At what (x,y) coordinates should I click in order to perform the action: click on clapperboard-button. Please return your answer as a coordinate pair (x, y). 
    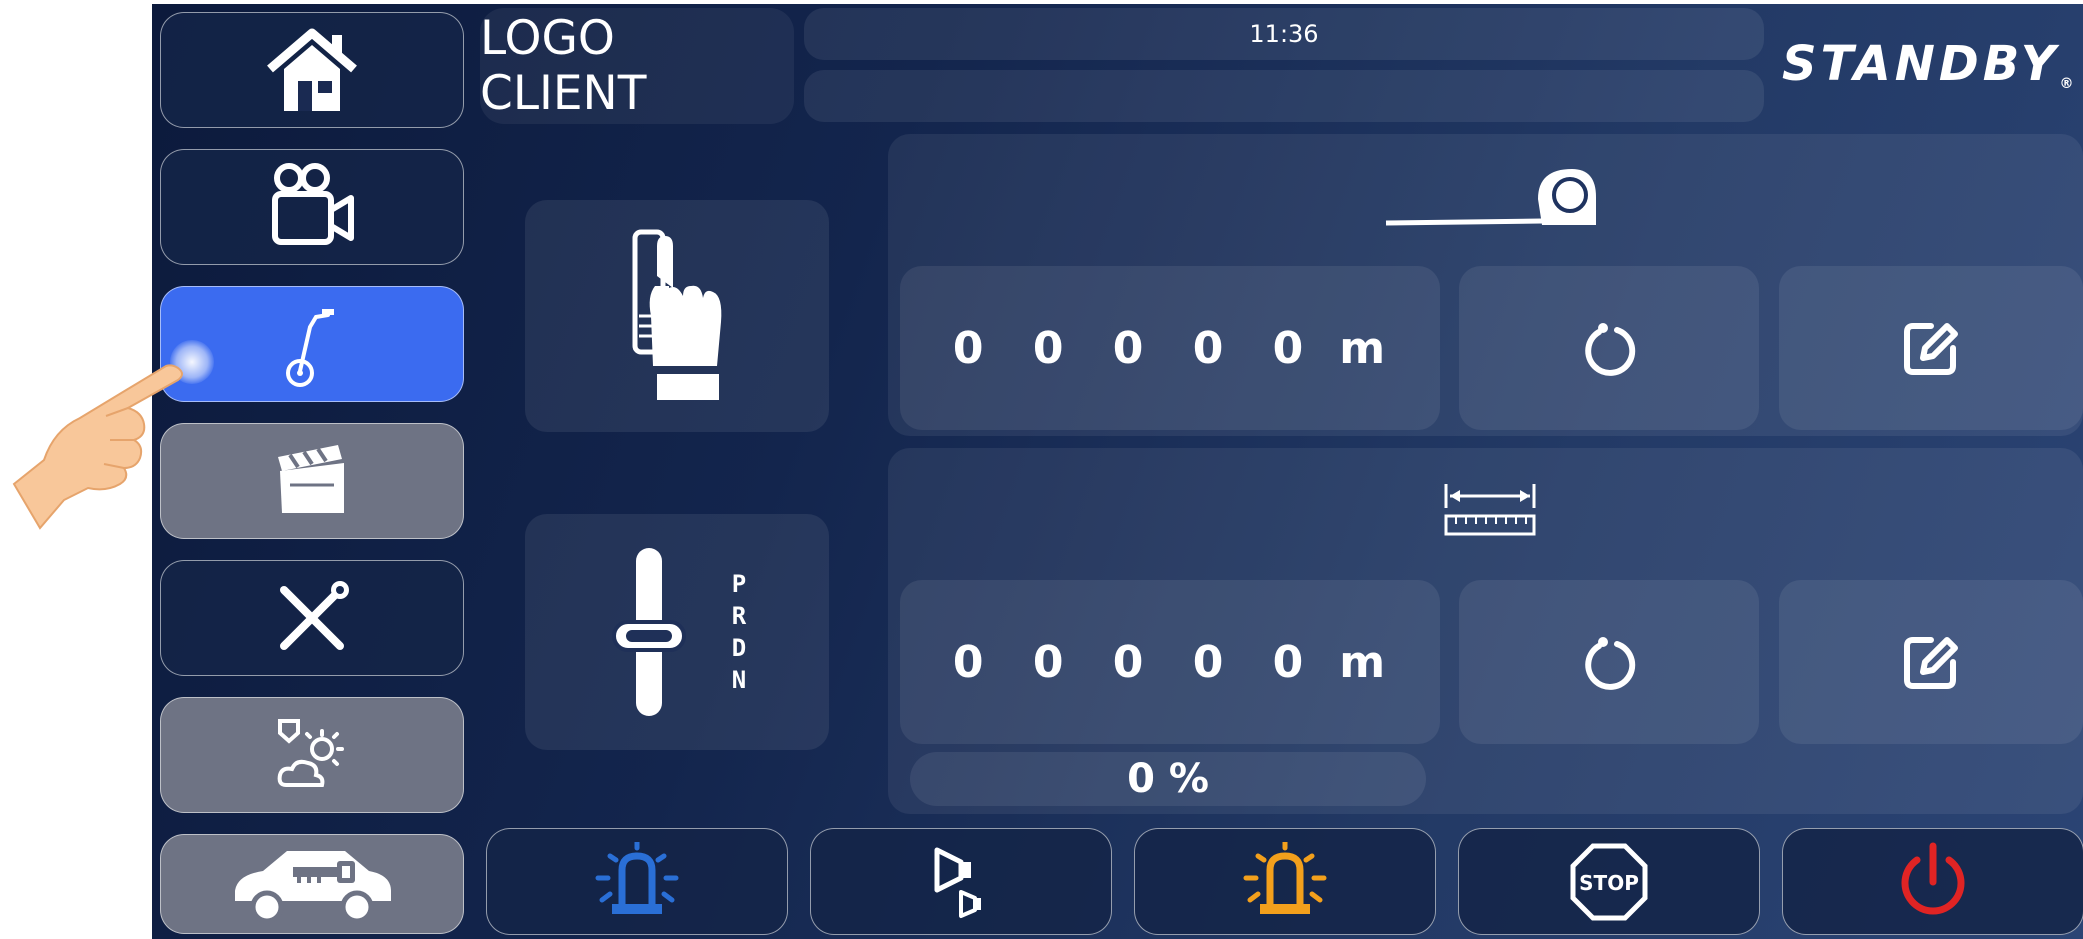
    Looking at the image, I should click on (312, 481).